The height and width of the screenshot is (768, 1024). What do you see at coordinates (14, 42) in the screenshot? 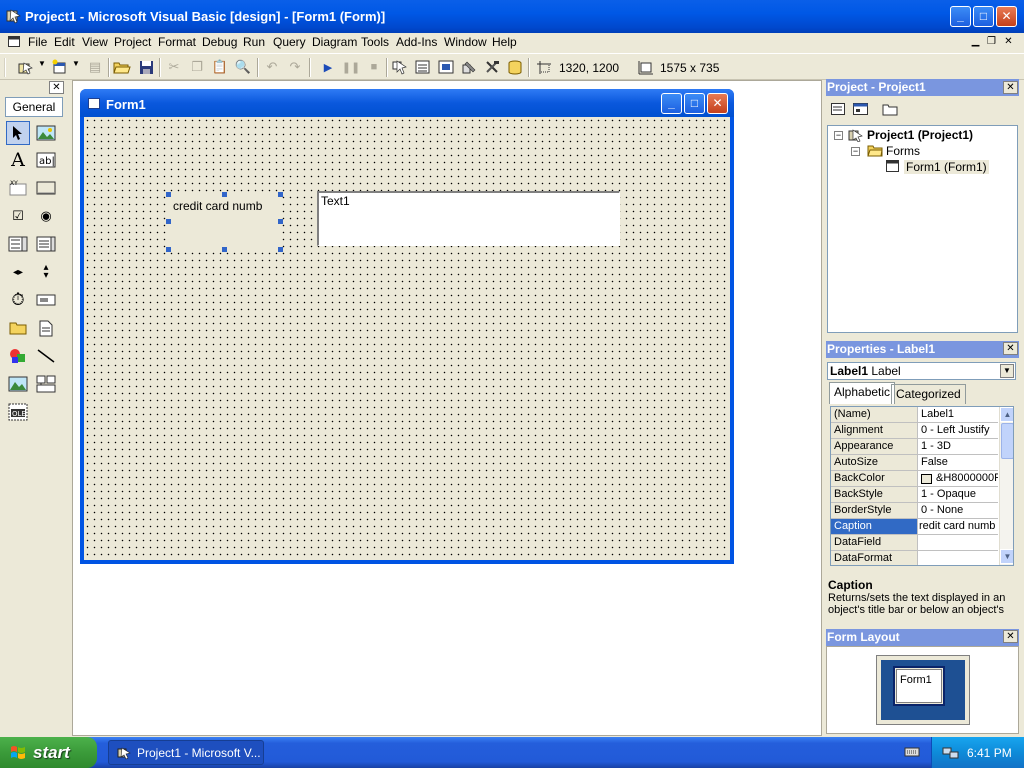
I see `form-doc-icon` at bounding box center [14, 42].